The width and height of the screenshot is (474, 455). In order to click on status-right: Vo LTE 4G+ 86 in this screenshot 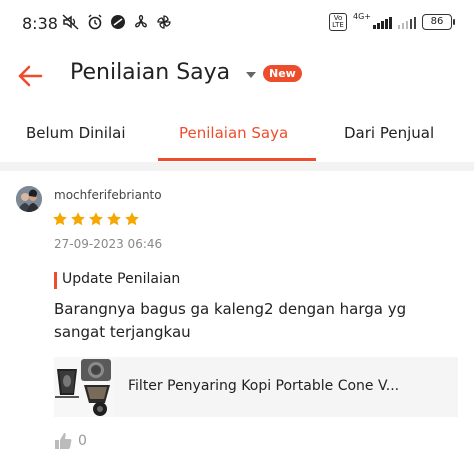, I will do `click(392, 21)`.